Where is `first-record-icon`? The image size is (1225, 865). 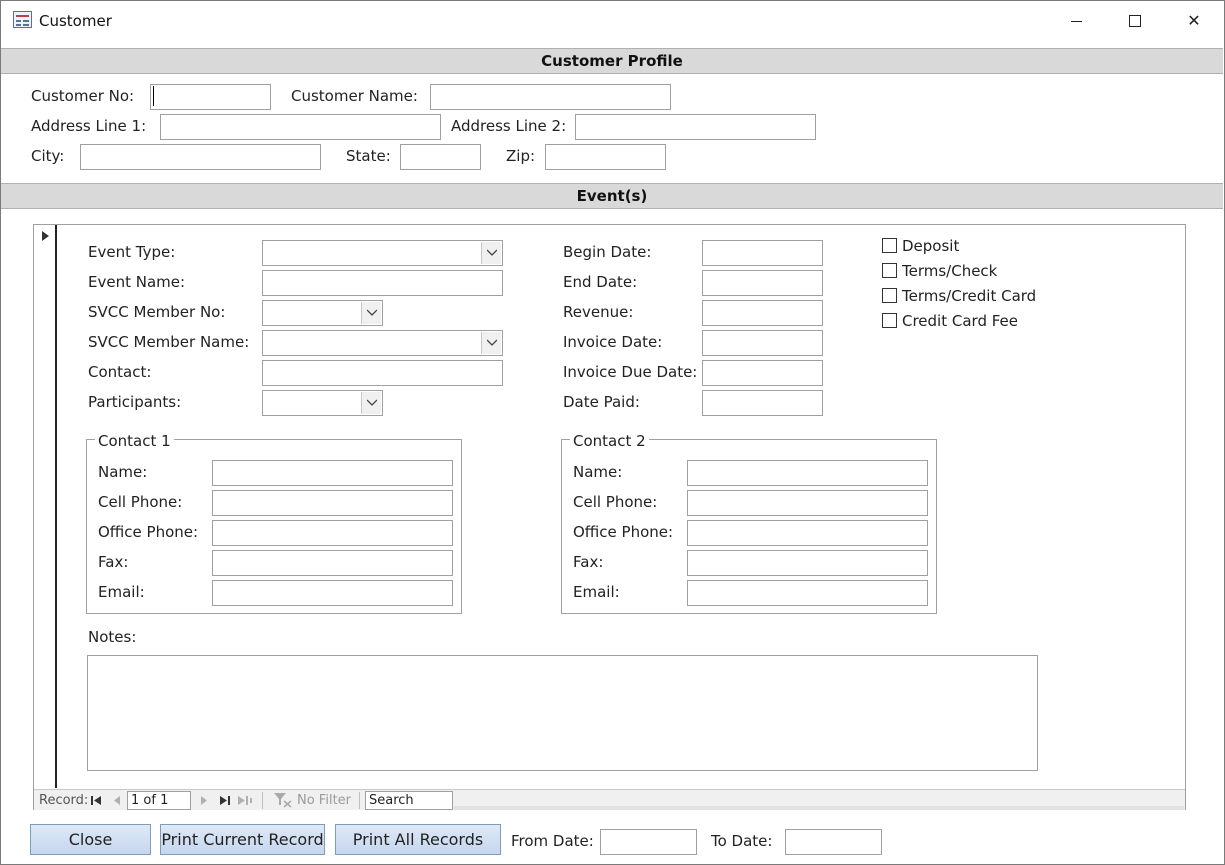 first-record-icon is located at coordinates (96, 800).